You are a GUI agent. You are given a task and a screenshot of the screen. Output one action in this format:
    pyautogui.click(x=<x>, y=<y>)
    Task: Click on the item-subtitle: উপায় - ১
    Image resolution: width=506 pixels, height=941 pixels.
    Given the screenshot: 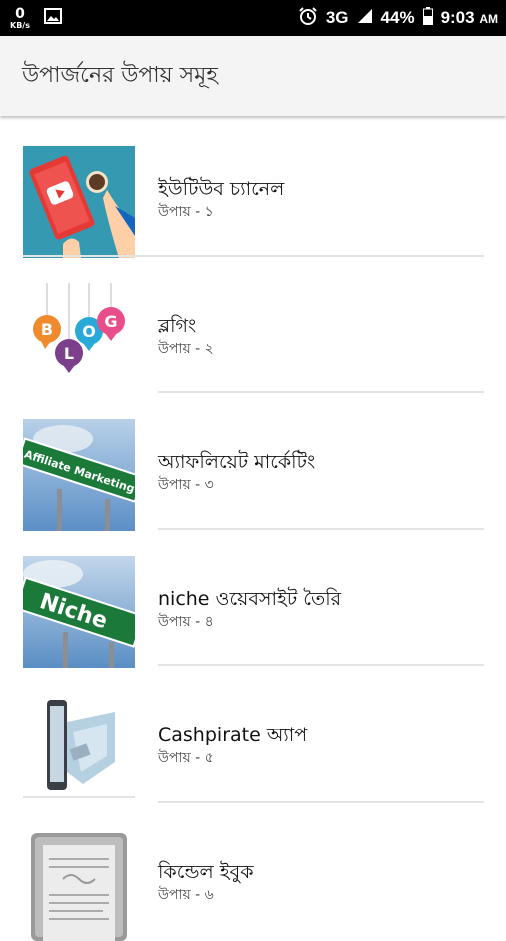 What is the action you would take?
    pyautogui.click(x=186, y=212)
    